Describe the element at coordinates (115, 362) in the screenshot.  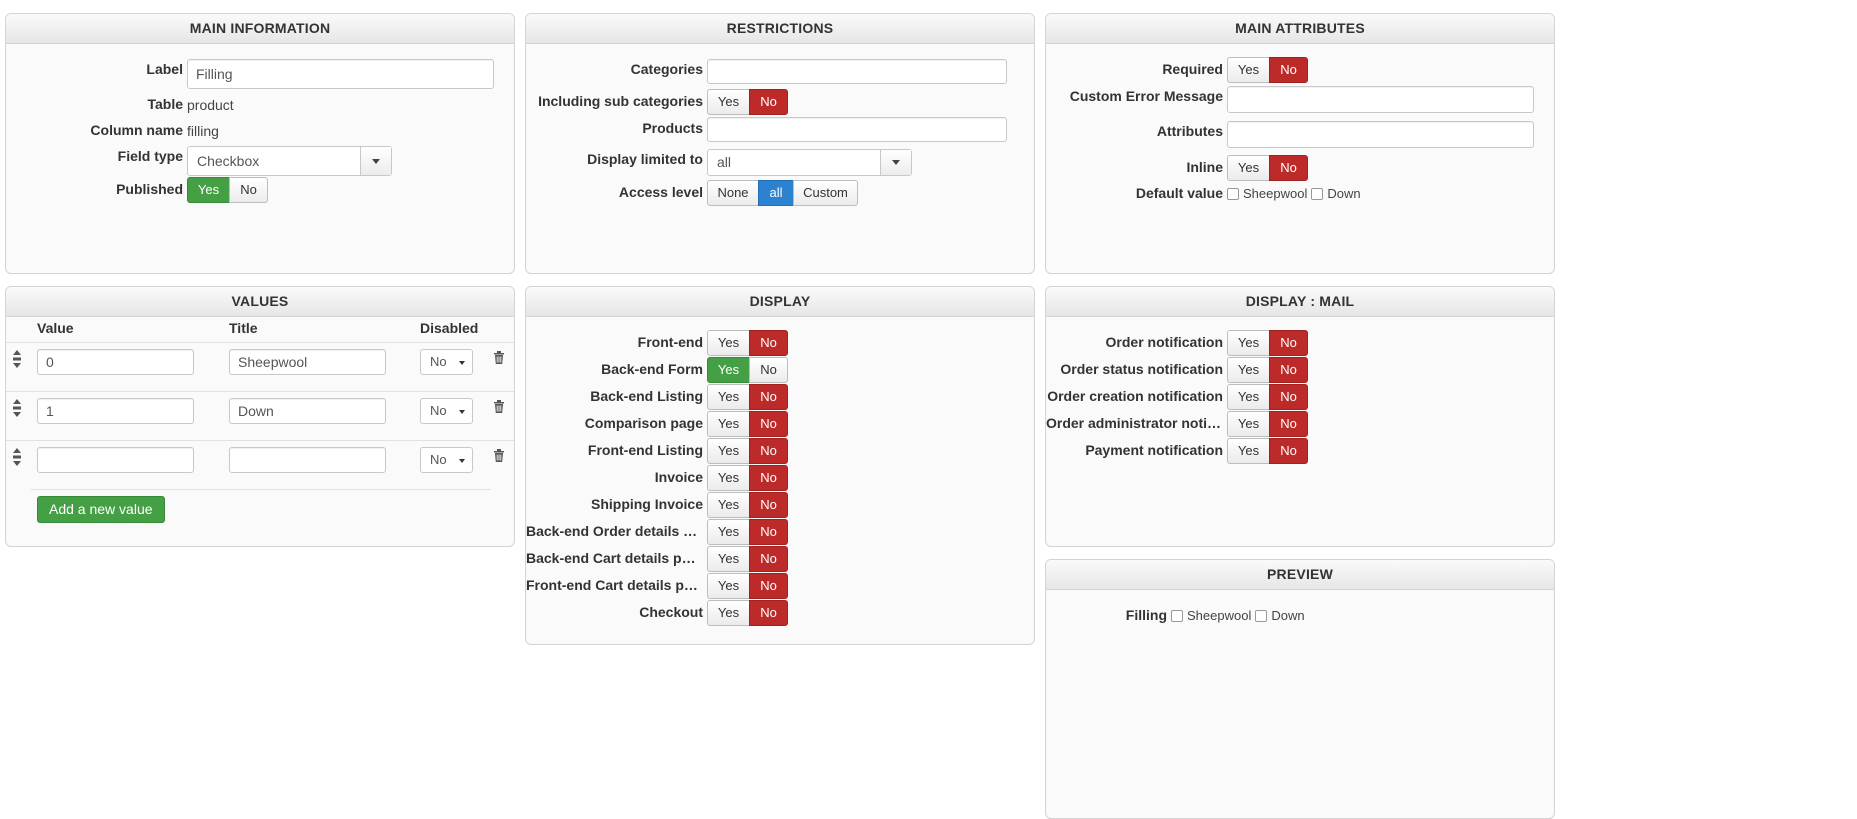
I see `value-input: 0` at that location.